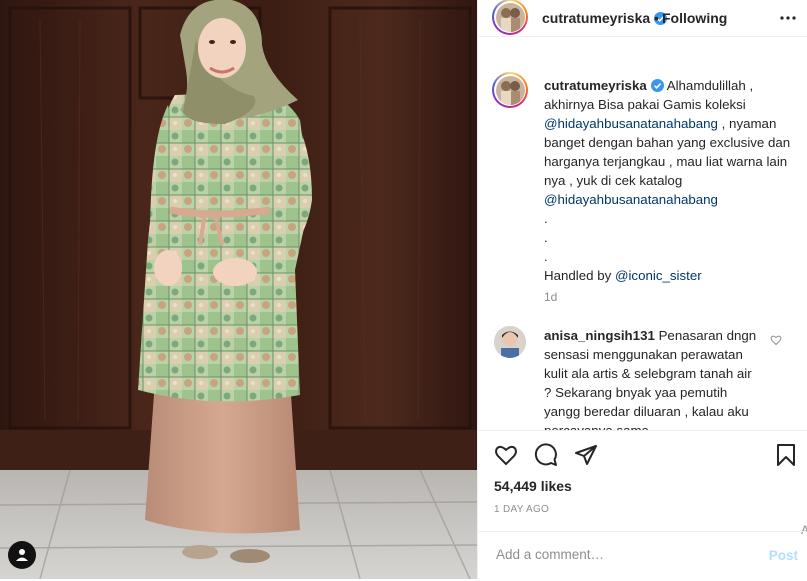  Describe the element at coordinates (694, 18) in the screenshot. I see `following-button: Following` at that location.